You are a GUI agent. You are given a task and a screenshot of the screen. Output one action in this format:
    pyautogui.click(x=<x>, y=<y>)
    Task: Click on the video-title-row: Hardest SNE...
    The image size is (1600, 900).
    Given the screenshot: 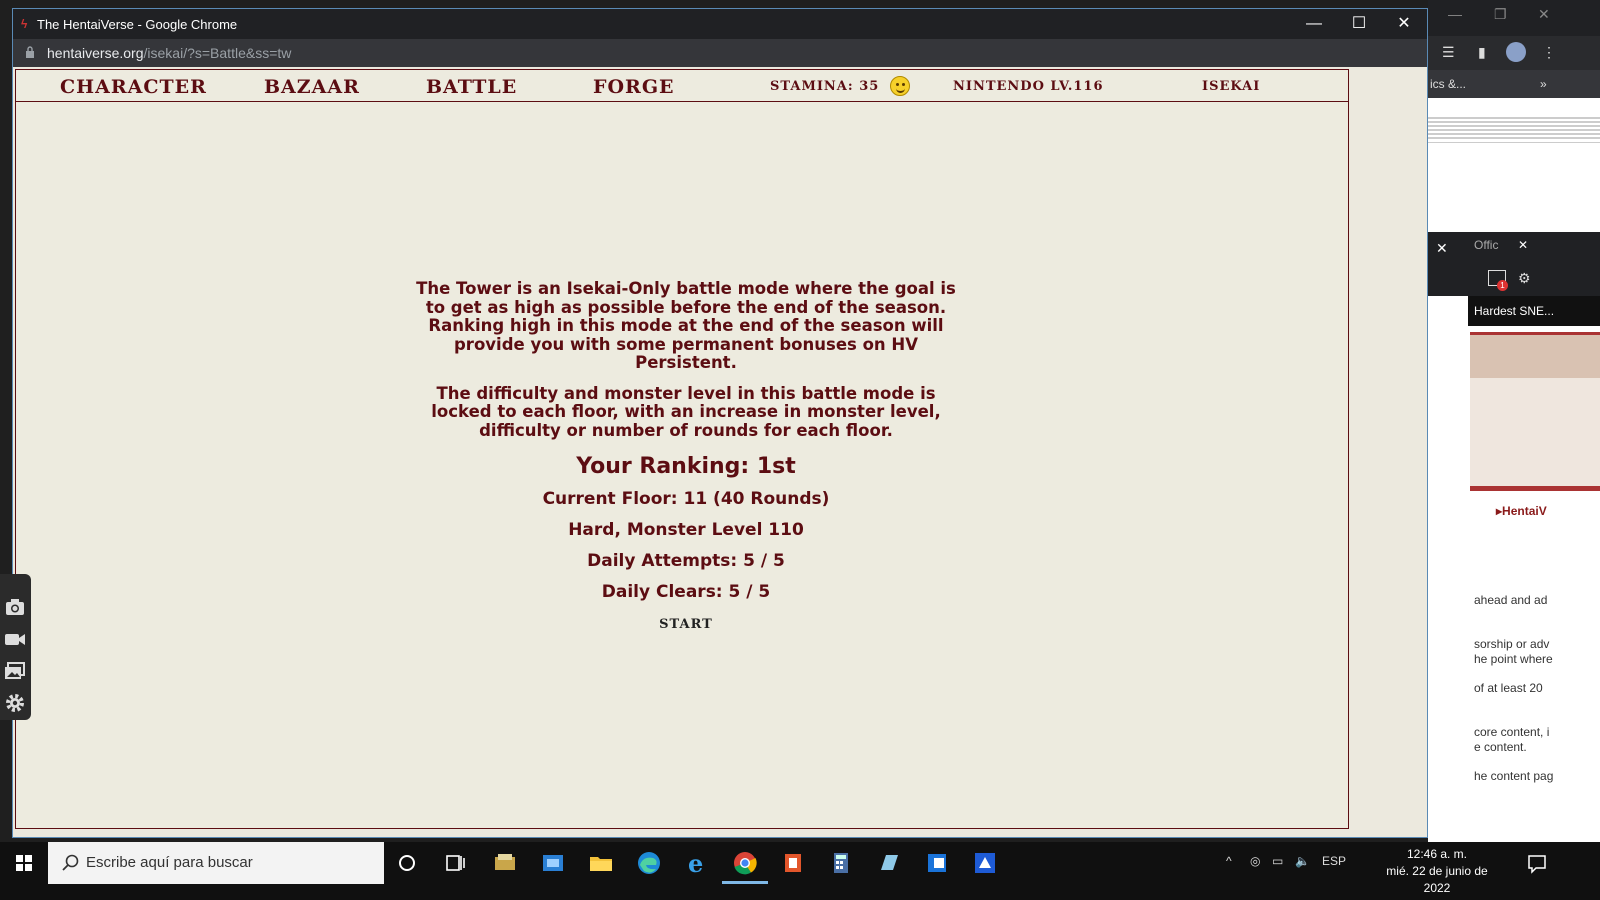 What is the action you would take?
    pyautogui.click(x=1534, y=311)
    